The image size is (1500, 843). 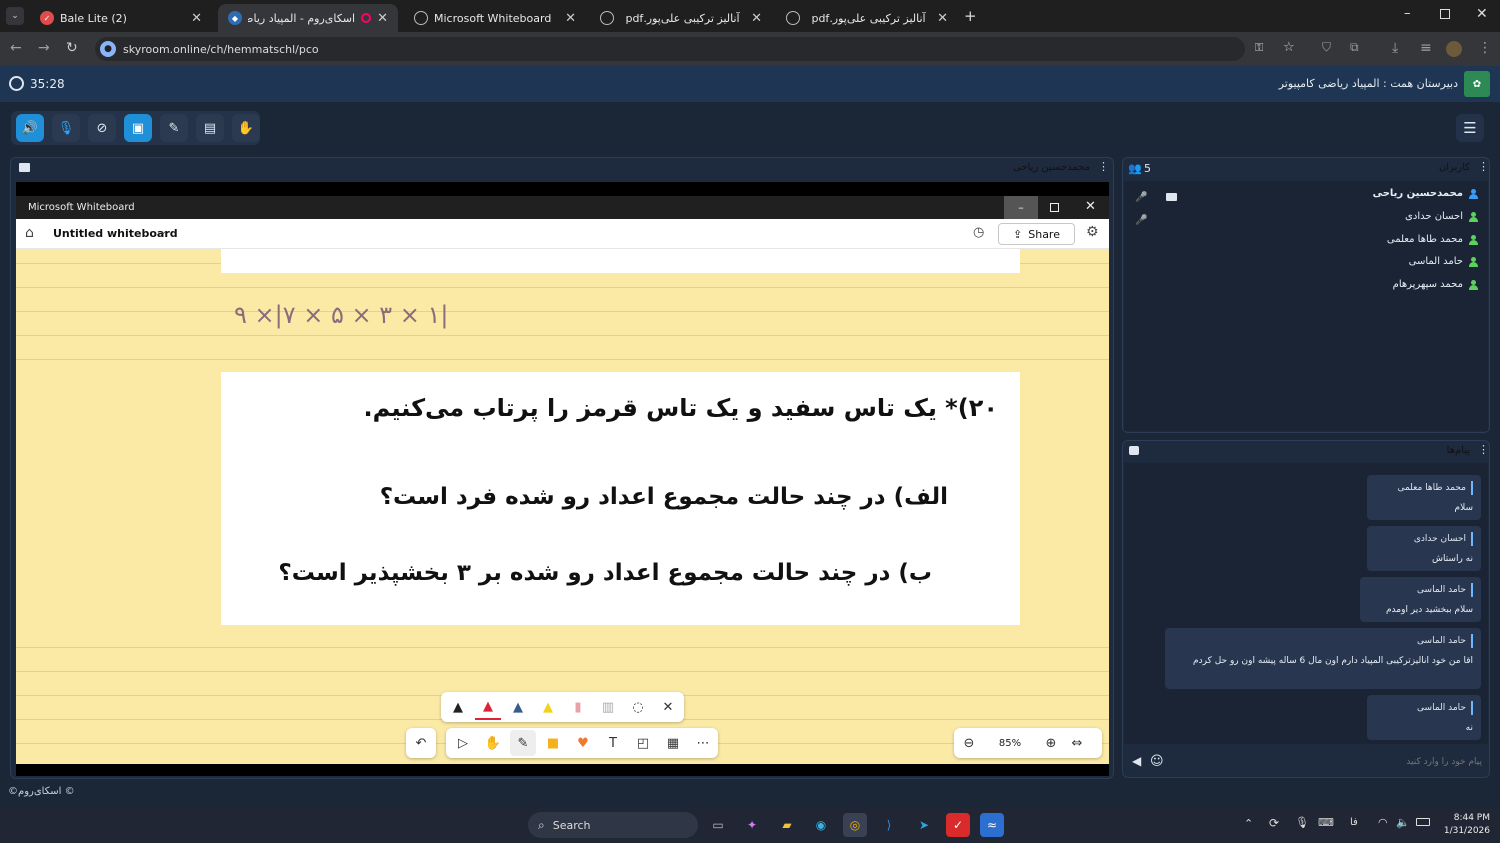 I want to click on mic-tray-icon: 🎙, so click(x=1302, y=822).